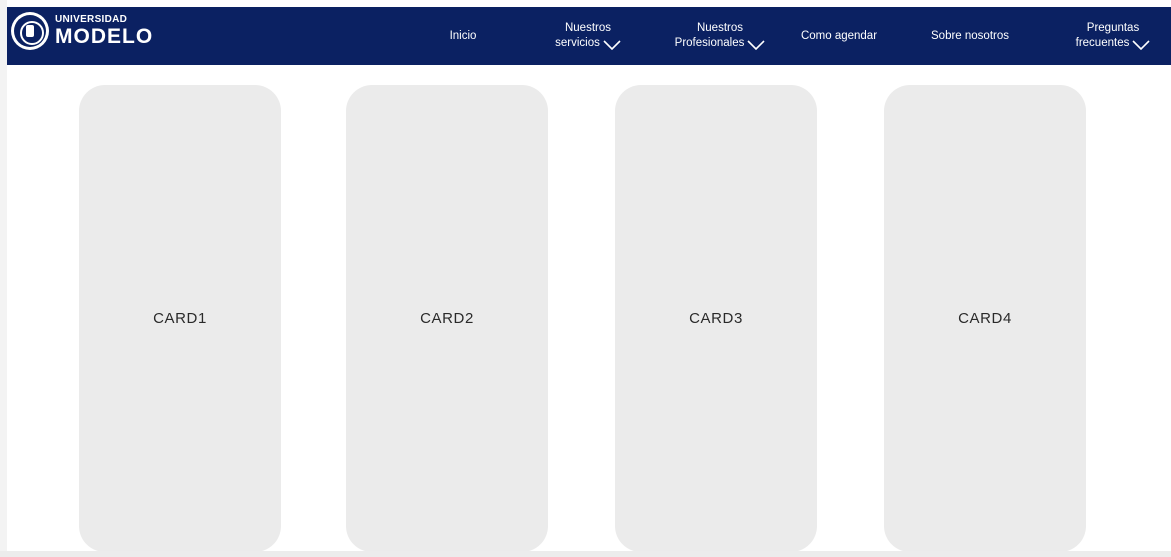 The image size is (1171, 557). Describe the element at coordinates (1113, 28) in the screenshot. I see `nav-preguntas-label-1: Preguntas` at that location.